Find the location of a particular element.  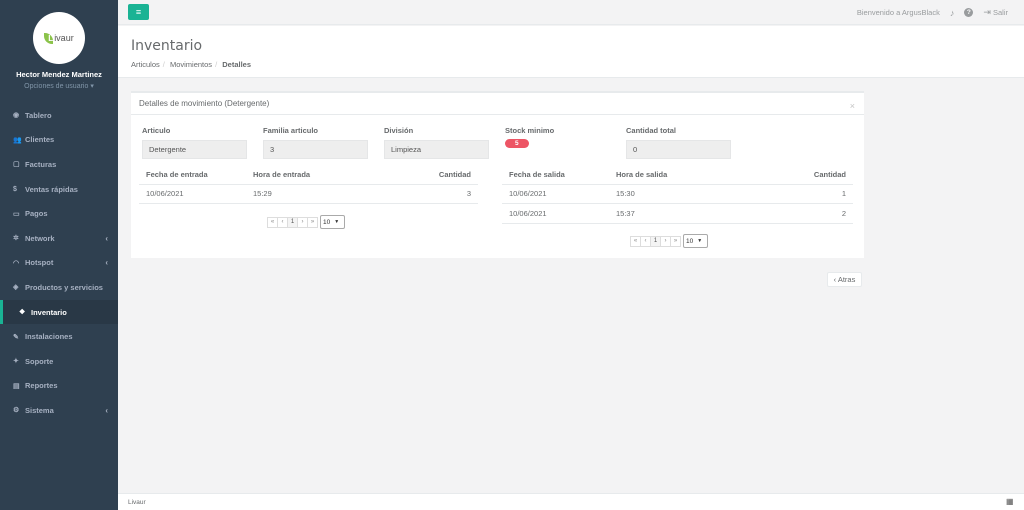

logo-letter: L is located at coordinates (51, 38).